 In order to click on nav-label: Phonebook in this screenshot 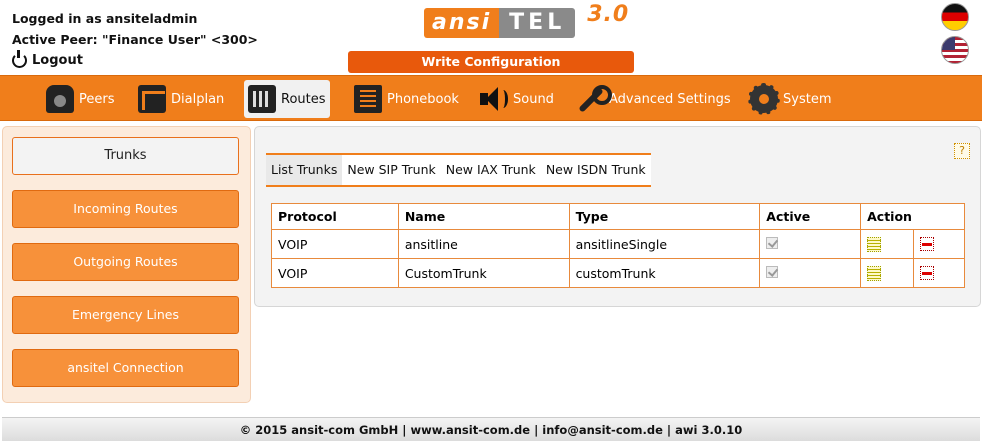, I will do `click(423, 99)`.